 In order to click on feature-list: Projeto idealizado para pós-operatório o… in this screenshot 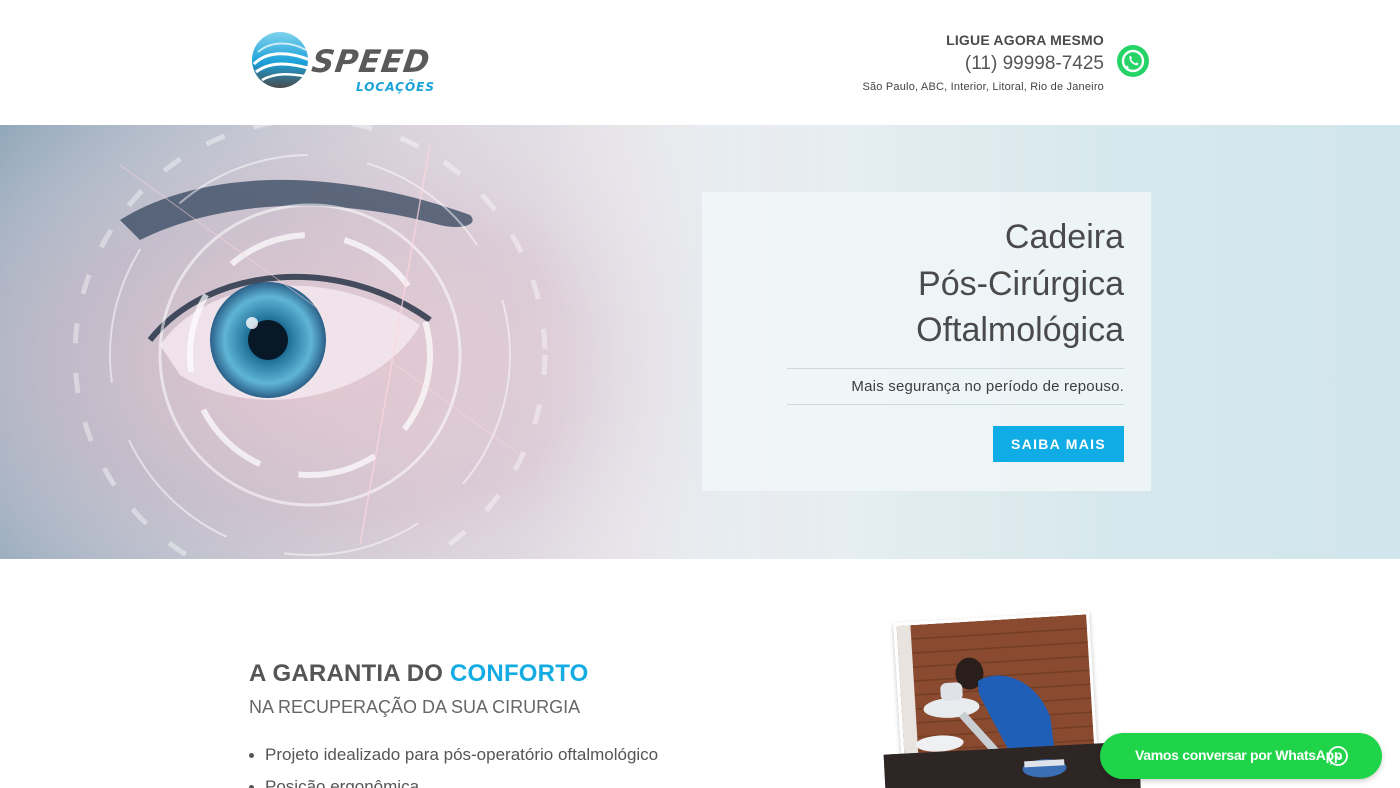, I will do `click(453, 763)`.